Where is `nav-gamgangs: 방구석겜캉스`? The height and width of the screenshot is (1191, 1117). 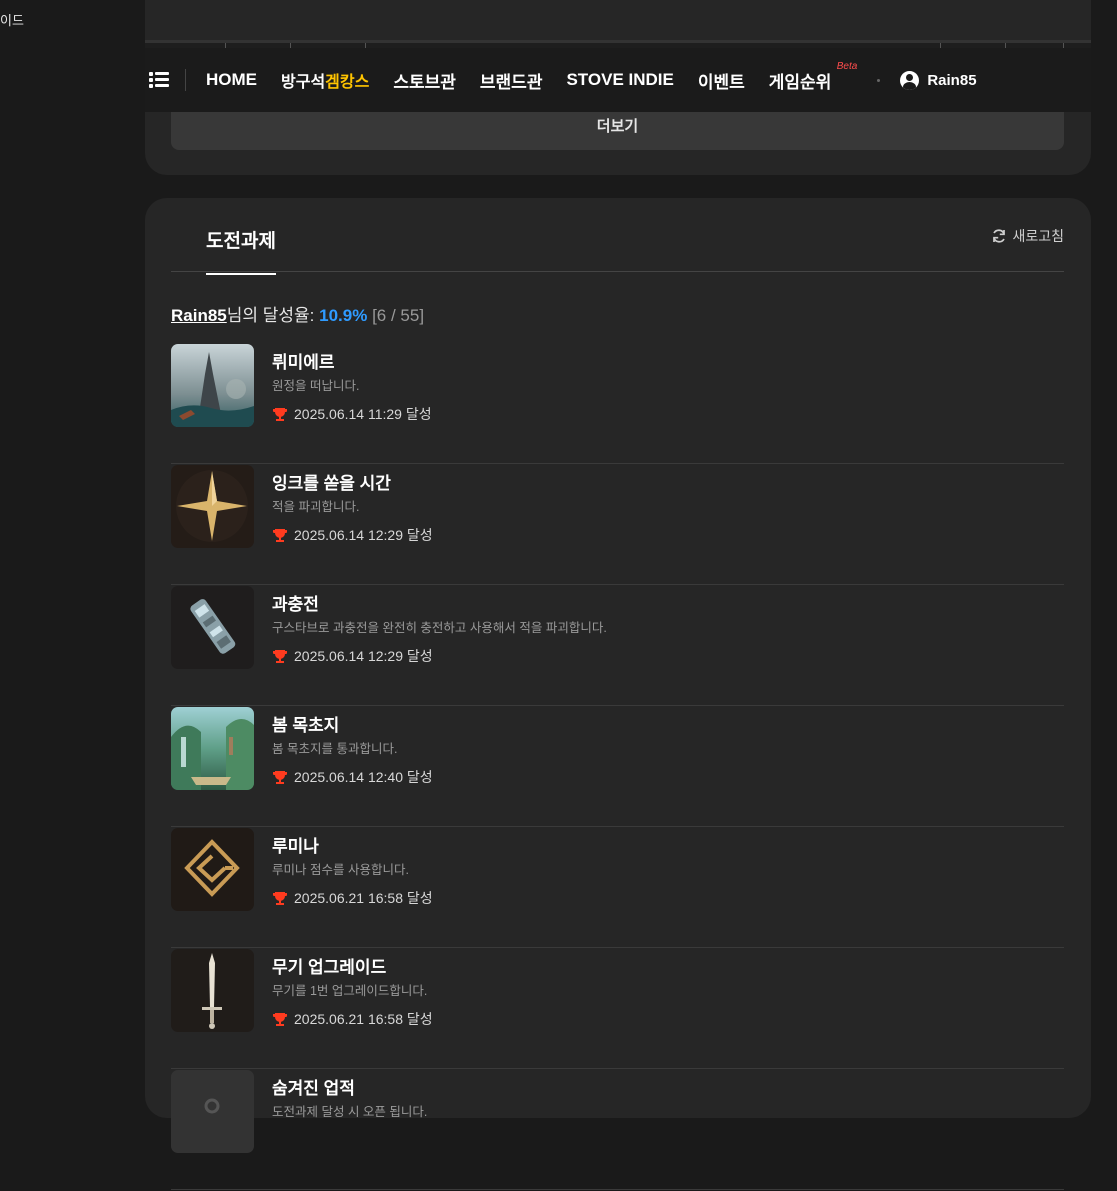 nav-gamgangs: 방구석겜캉스 is located at coordinates (325, 80).